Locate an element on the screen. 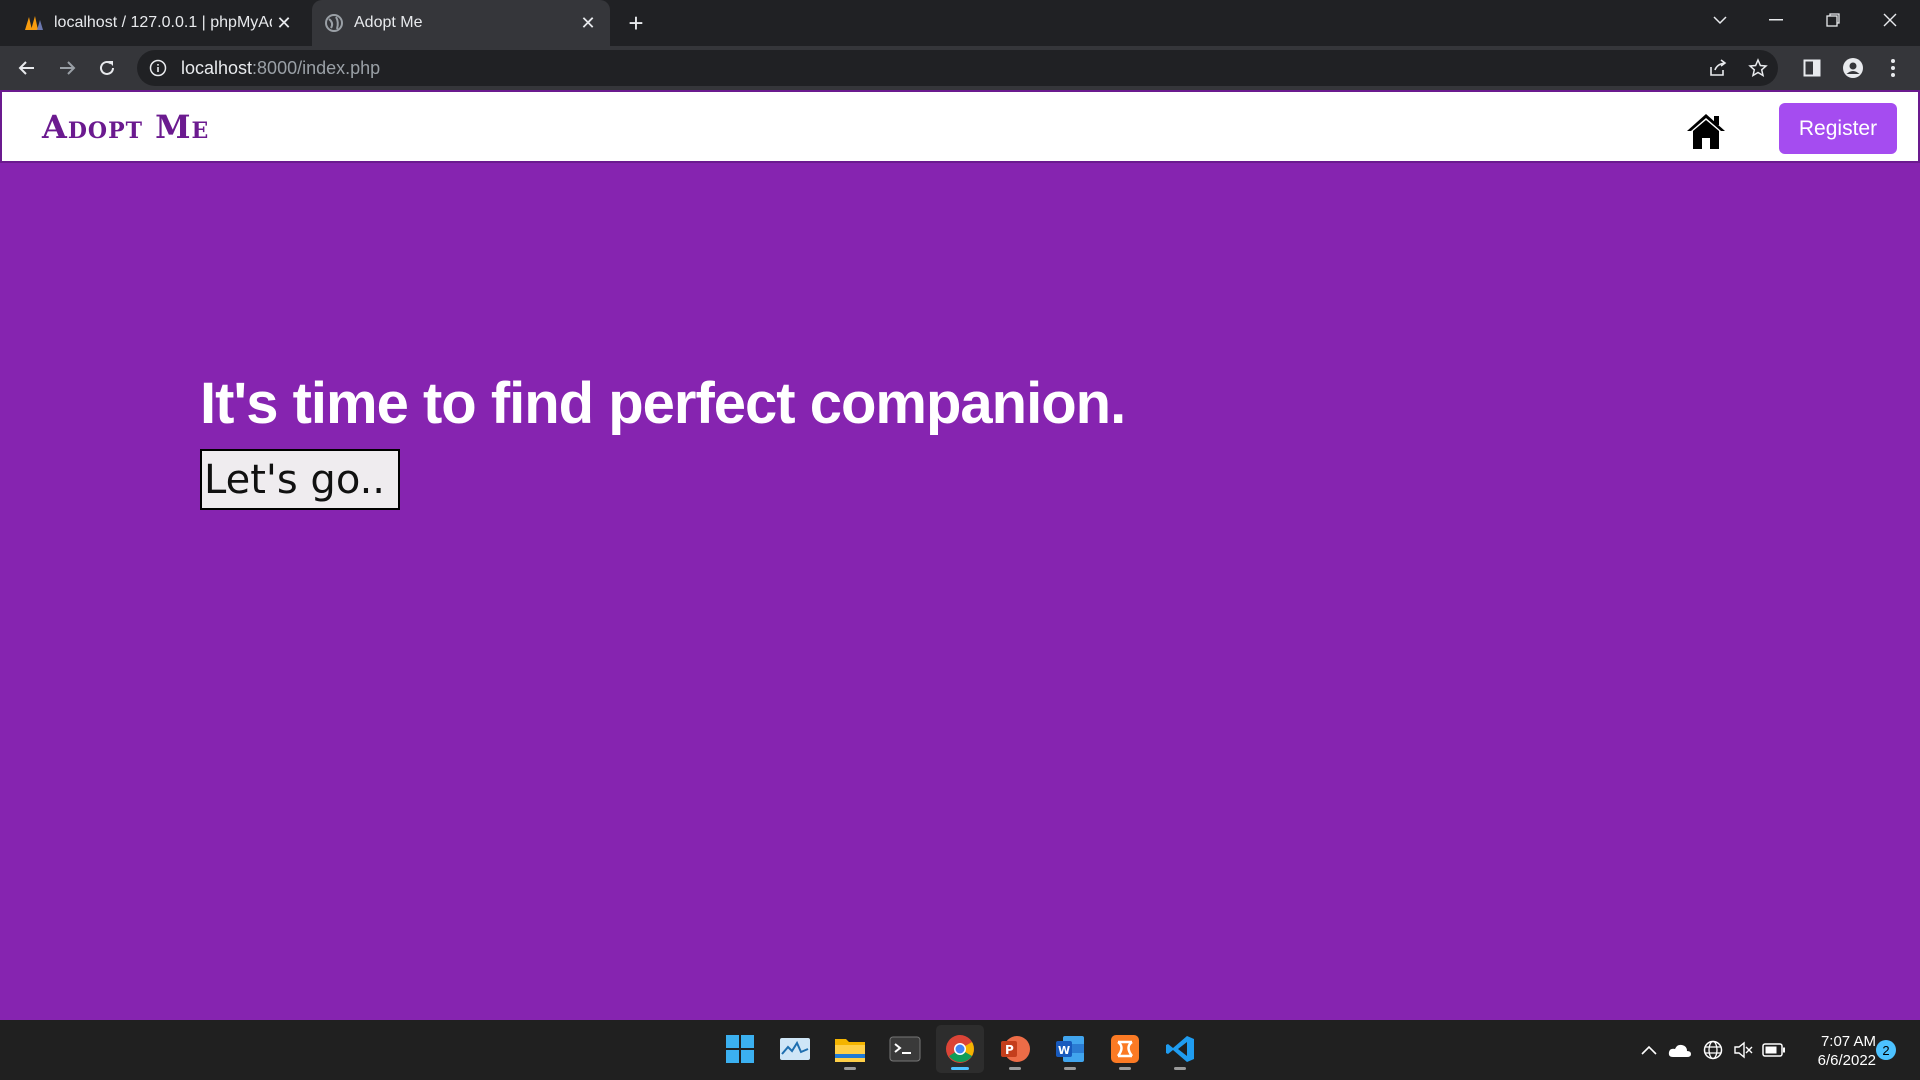 The width and height of the screenshot is (1920, 1080). site-brand: Adopt Me is located at coordinates (125, 127).